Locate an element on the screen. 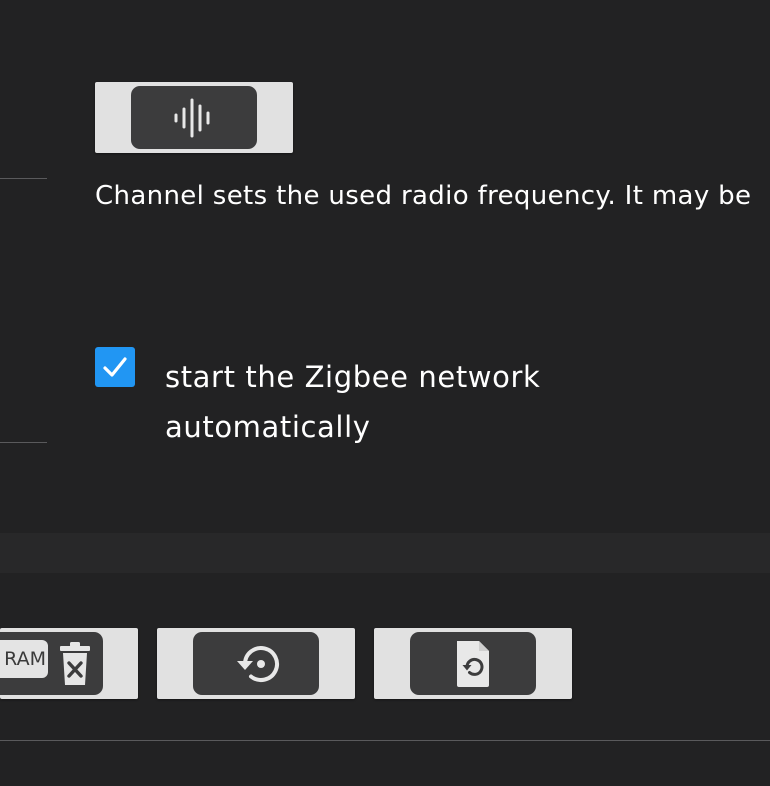  sound-wave-icon is located at coordinates (192, 117).